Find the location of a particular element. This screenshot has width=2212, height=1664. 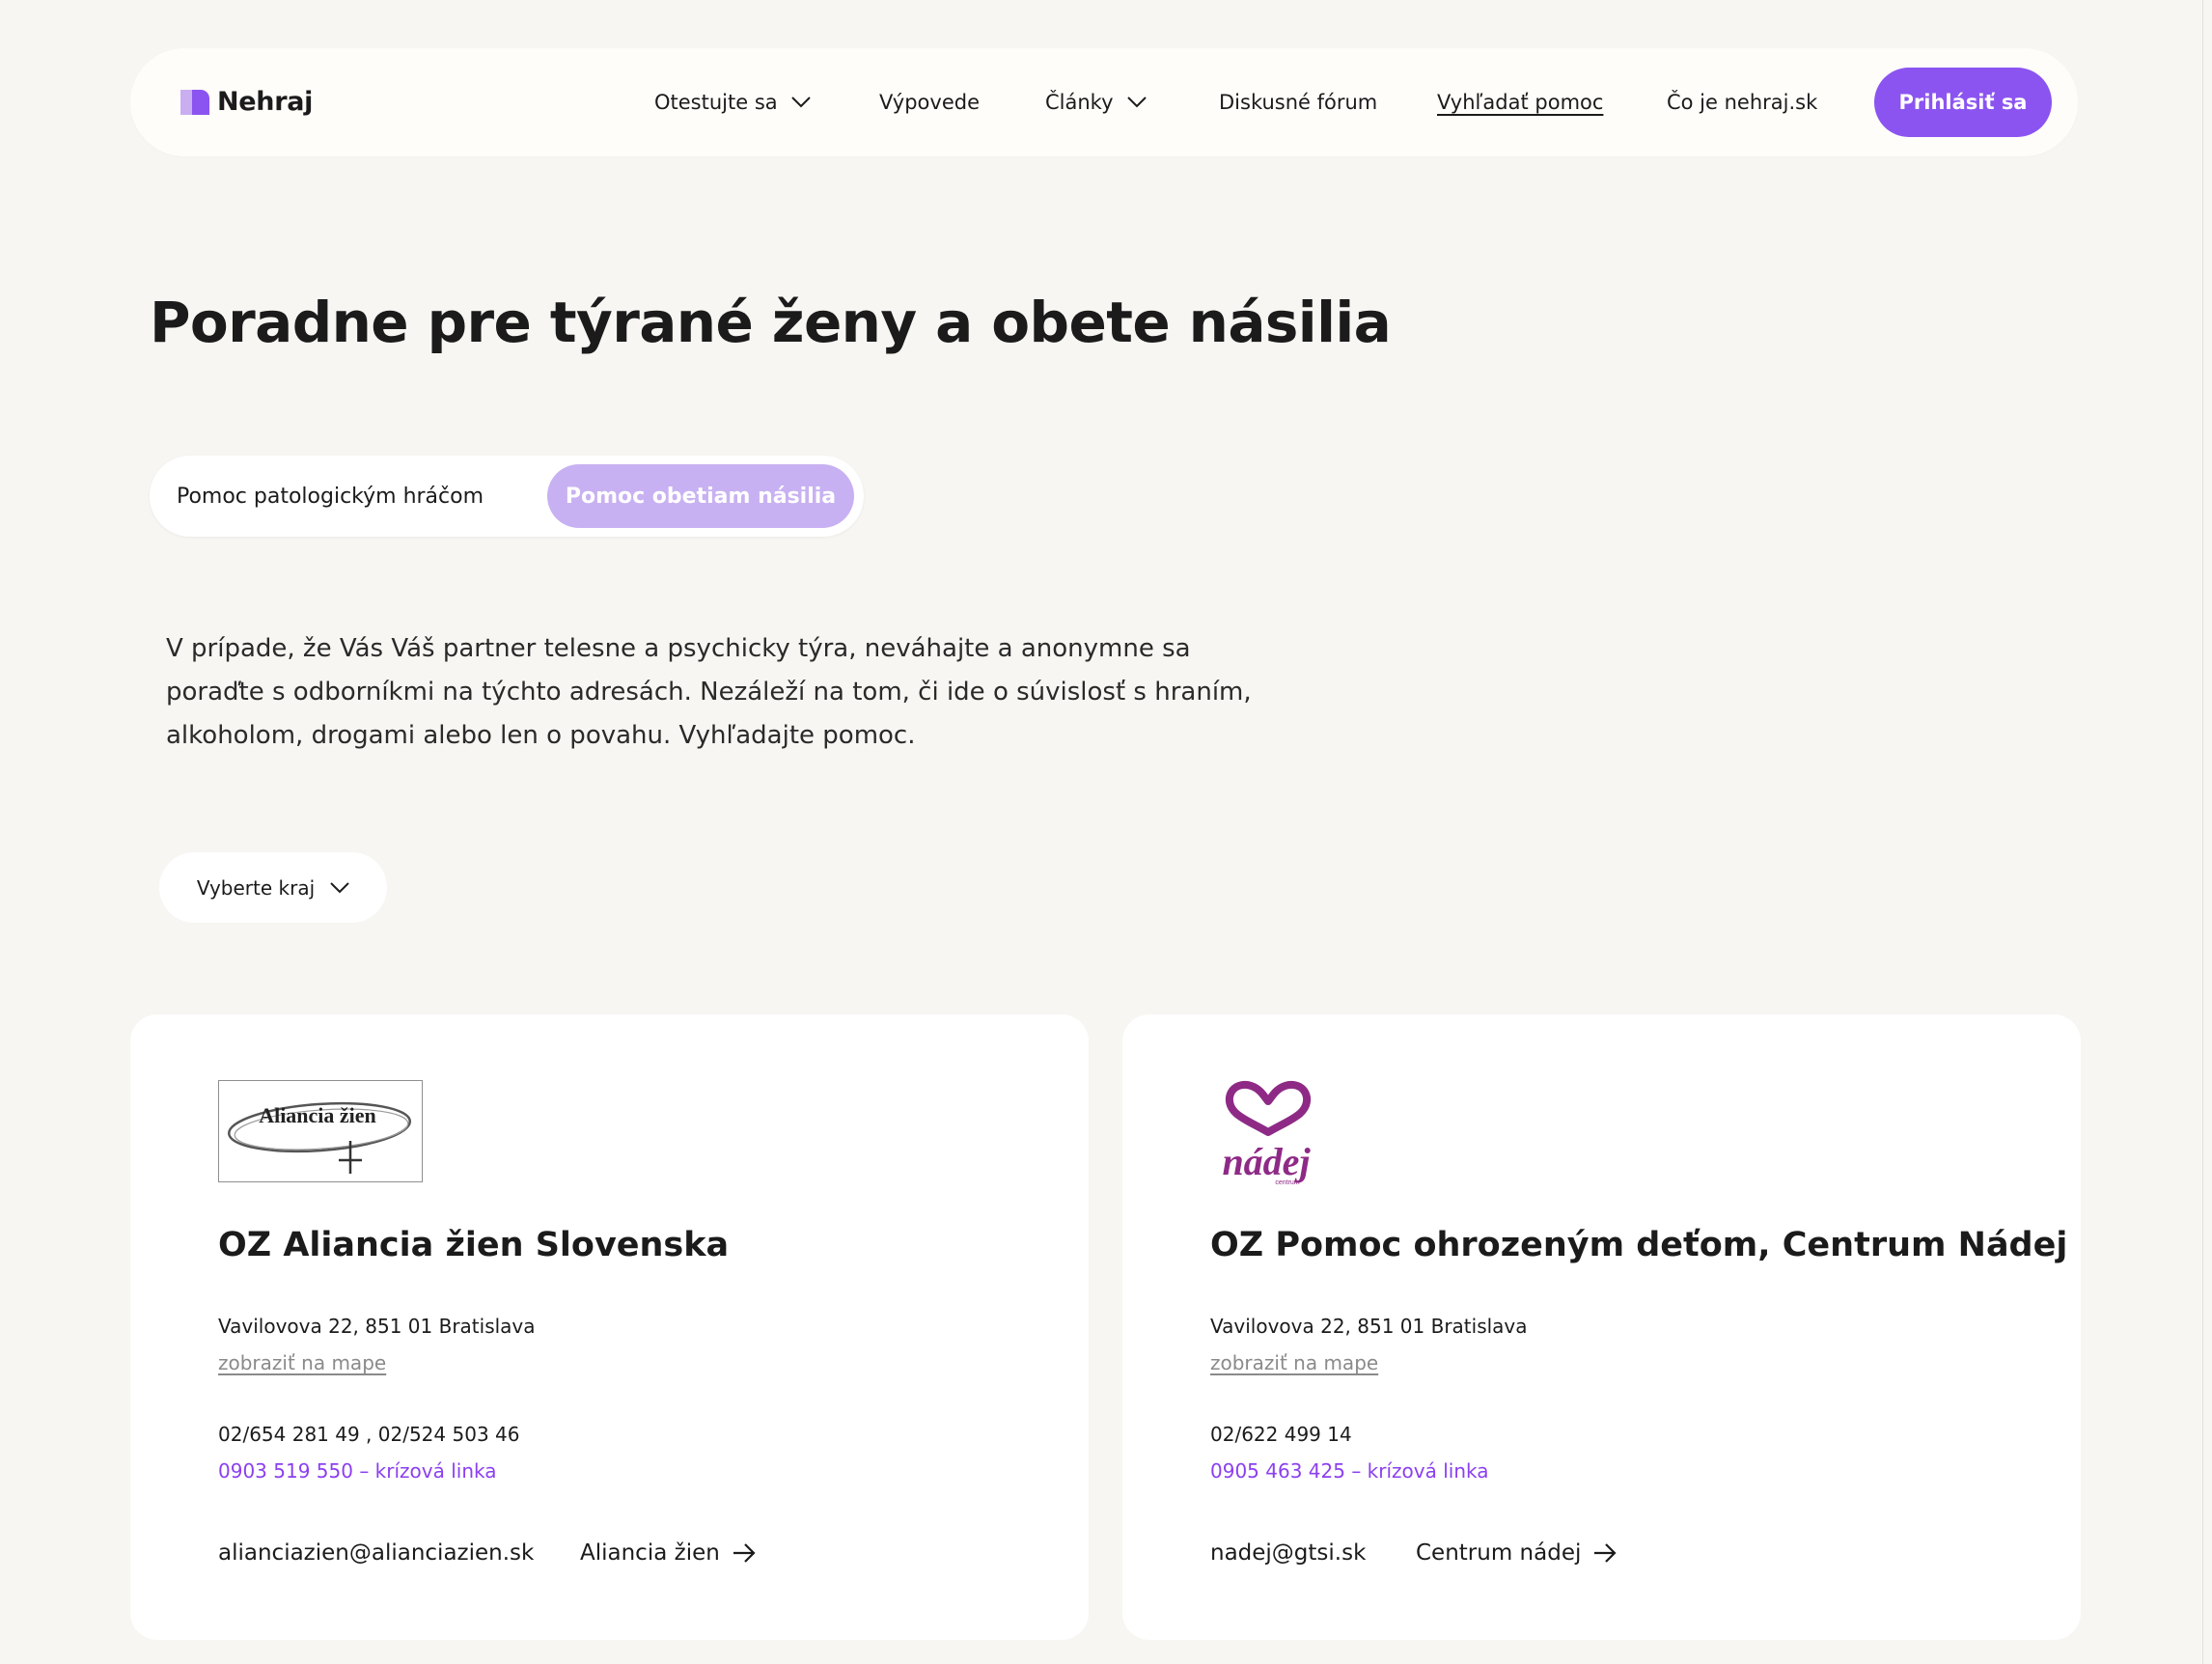

organization-email-link: alianciazien@alianciazien.sk is located at coordinates (376, 1553).